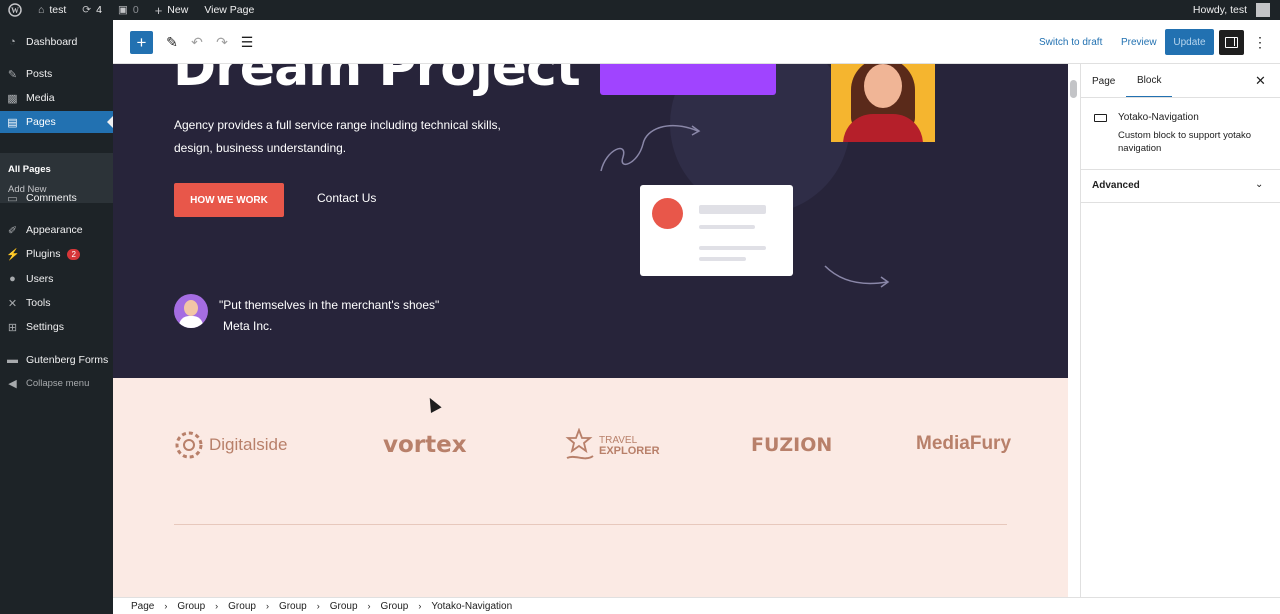 This screenshot has height=614, width=1280. I want to click on redo-button: ↷, so click(222, 42).